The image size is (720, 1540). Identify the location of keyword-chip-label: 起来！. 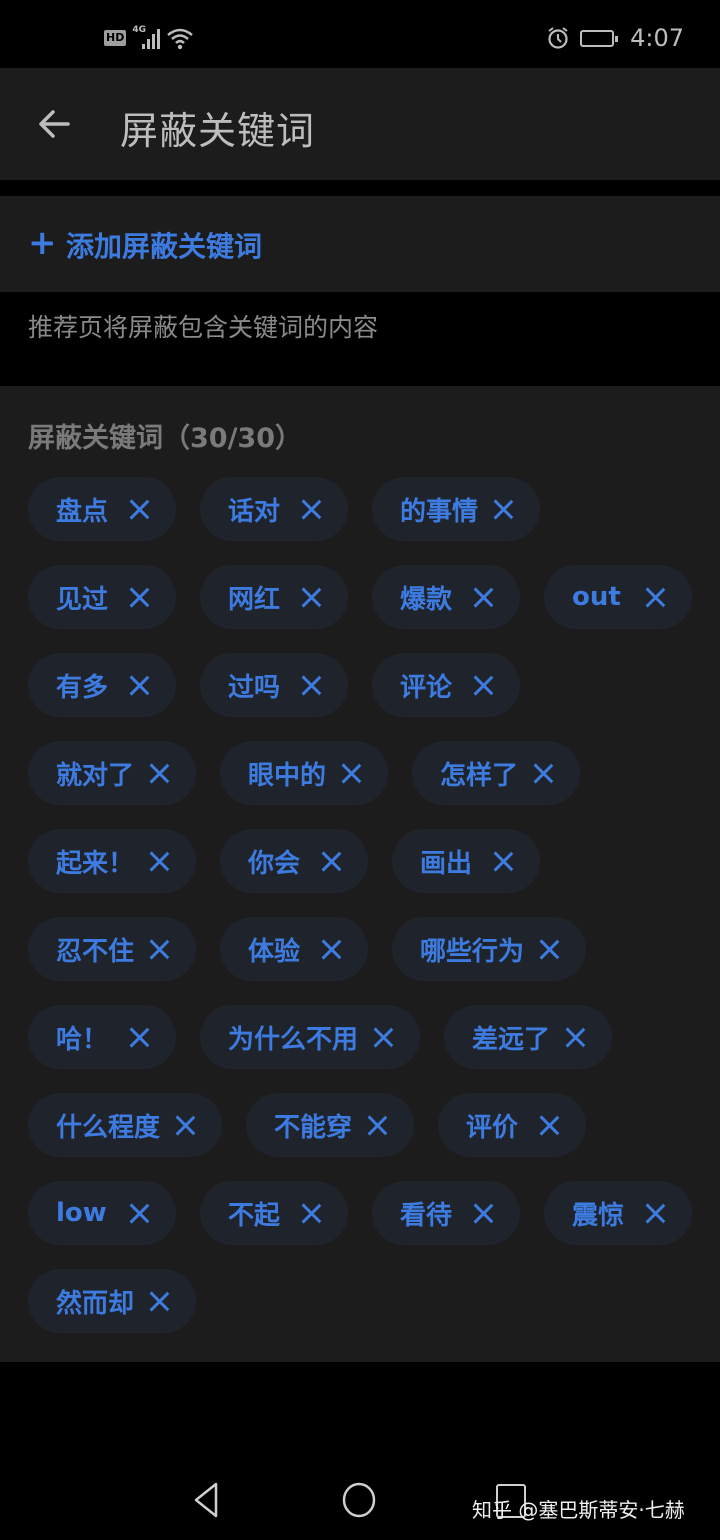
(95, 863).